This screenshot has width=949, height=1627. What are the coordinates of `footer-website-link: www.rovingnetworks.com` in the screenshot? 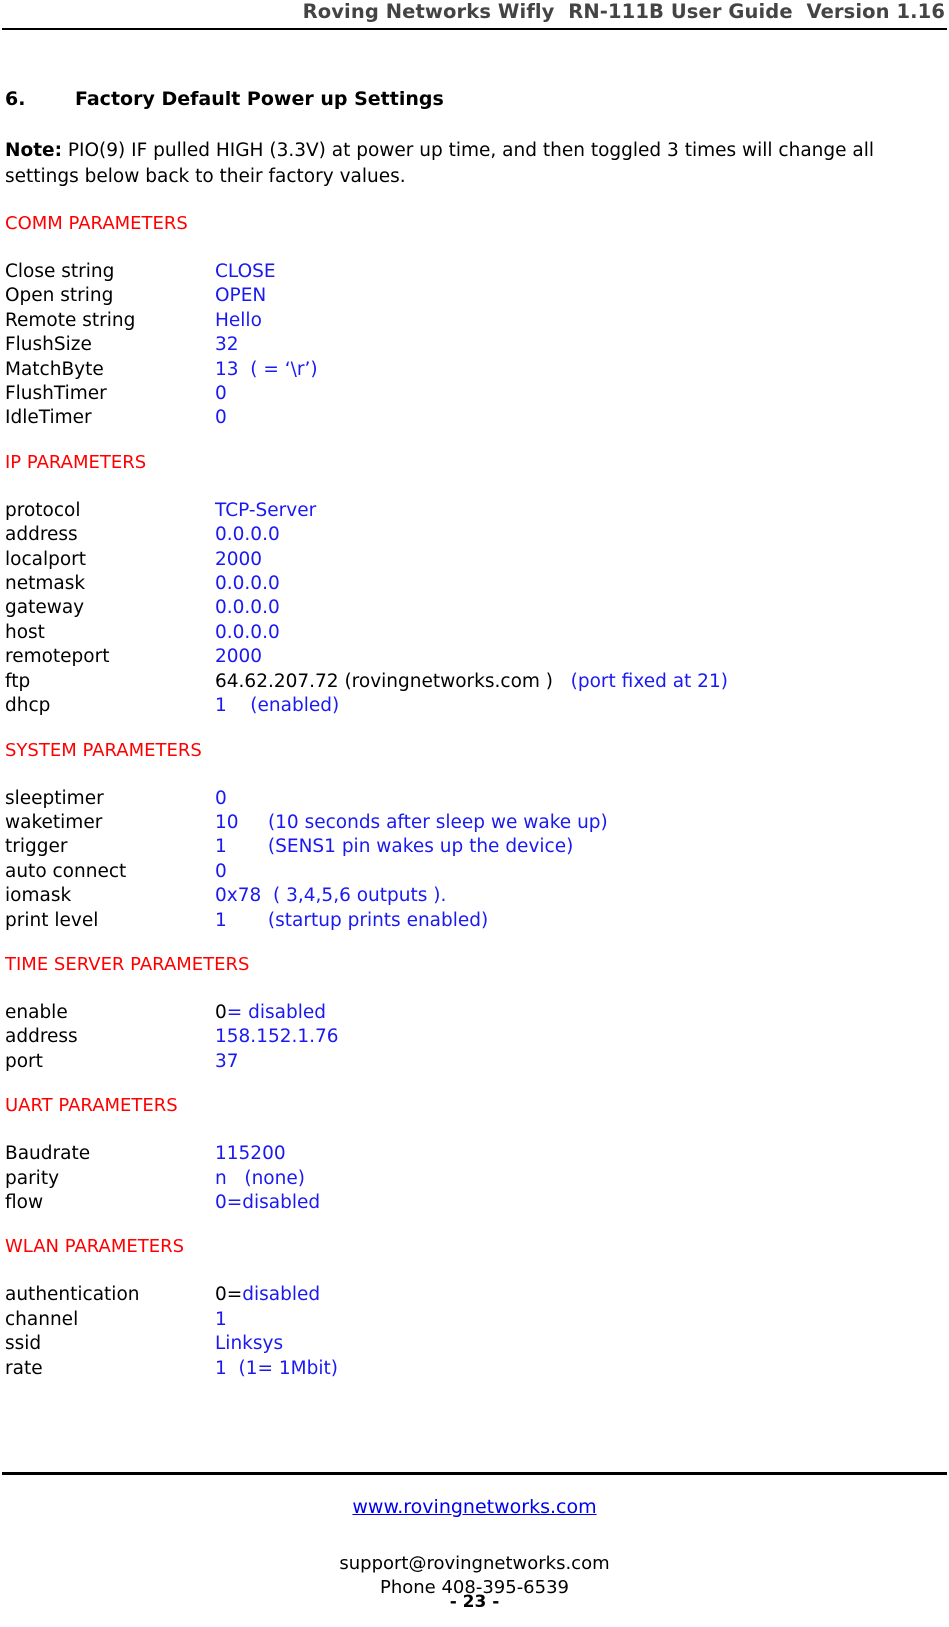 It's located at (474, 1507).